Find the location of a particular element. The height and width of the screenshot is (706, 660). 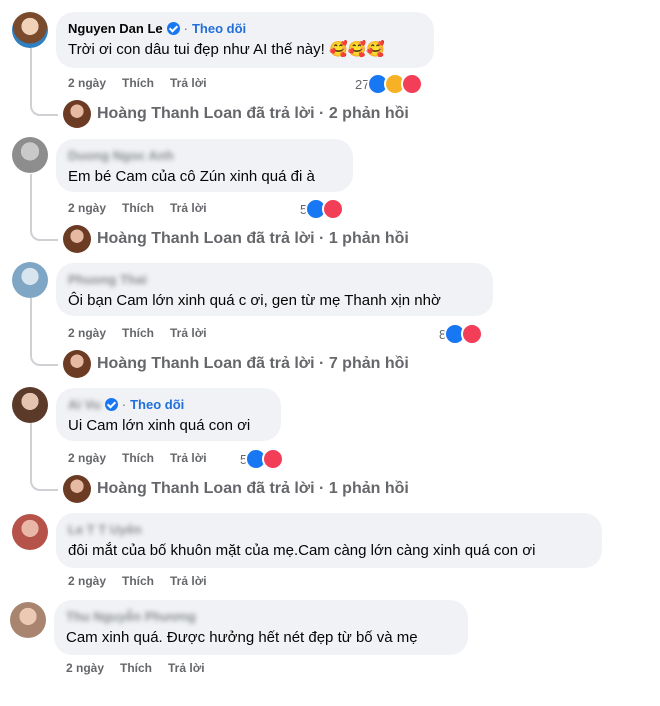

reactions-summary: 8 is located at coordinates (461, 334).